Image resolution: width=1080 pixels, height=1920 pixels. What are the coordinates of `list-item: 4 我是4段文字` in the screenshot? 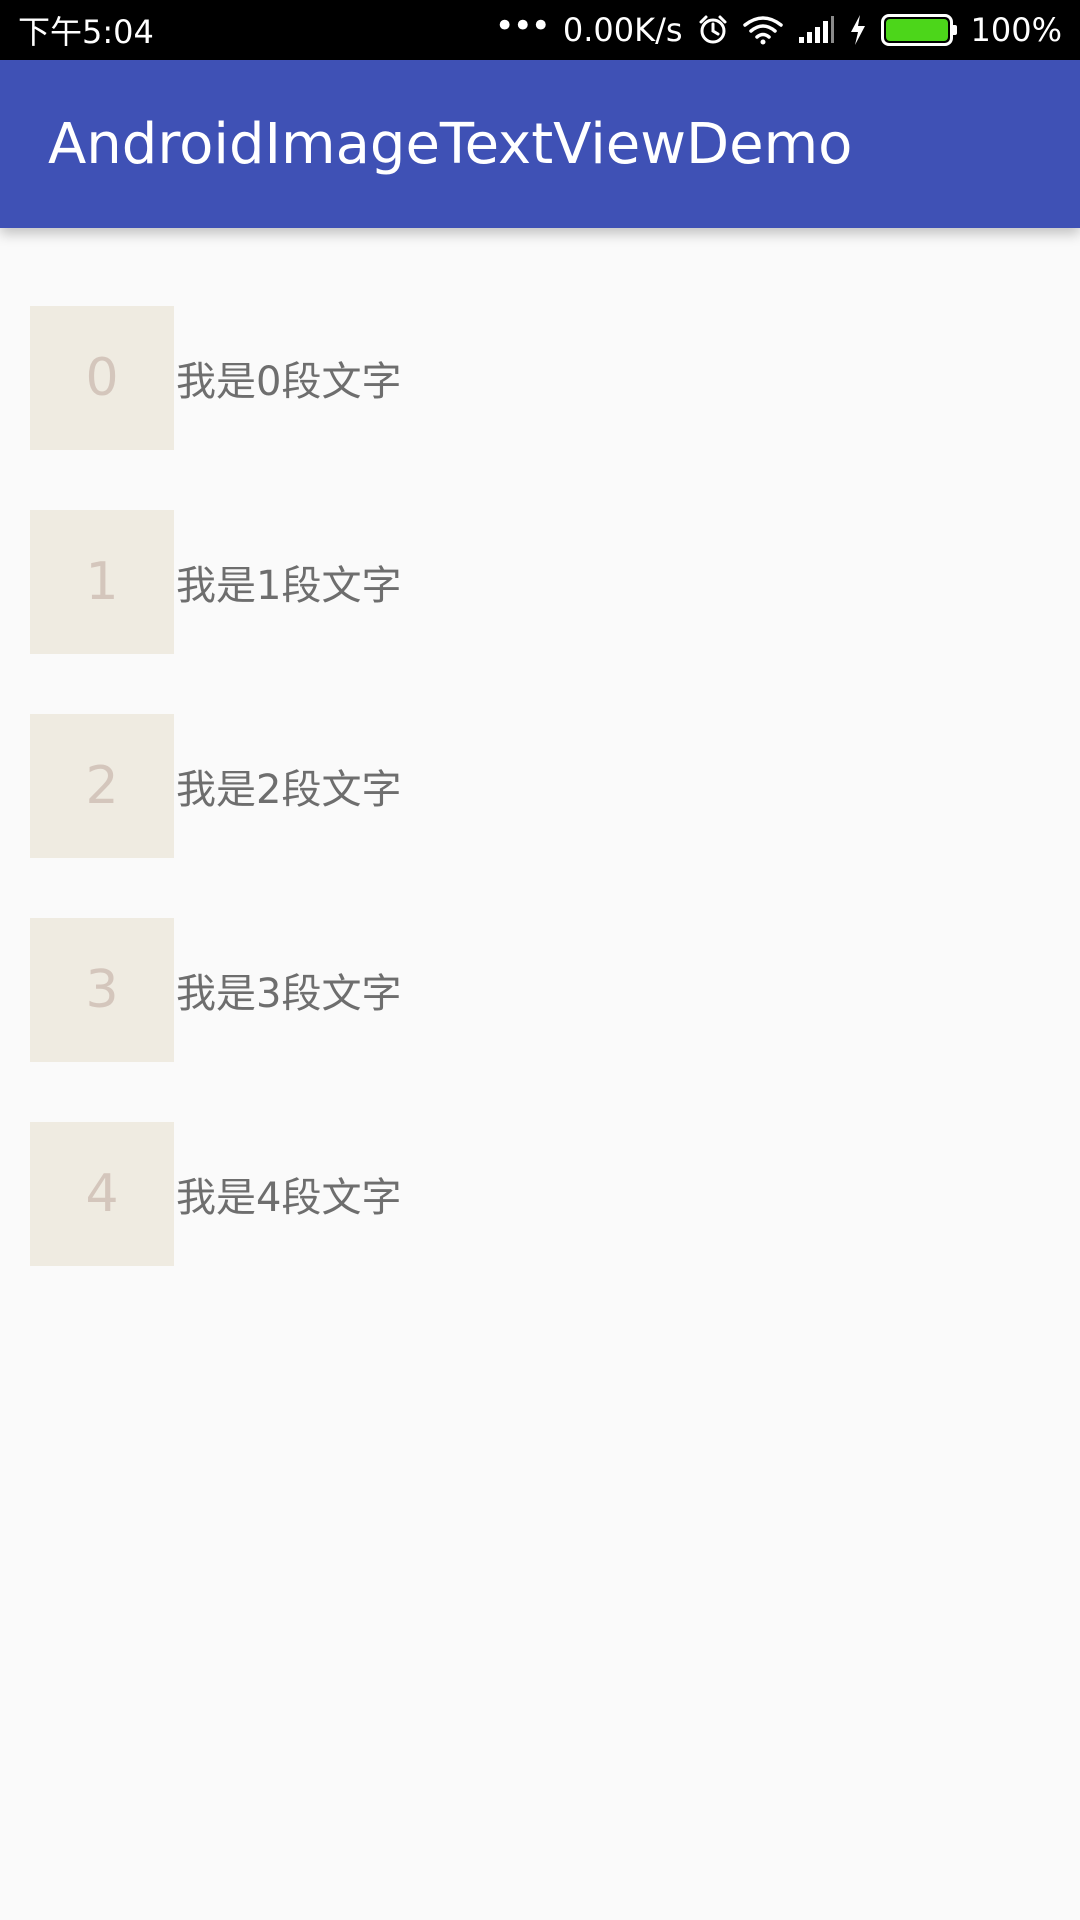 It's located at (555, 1194).